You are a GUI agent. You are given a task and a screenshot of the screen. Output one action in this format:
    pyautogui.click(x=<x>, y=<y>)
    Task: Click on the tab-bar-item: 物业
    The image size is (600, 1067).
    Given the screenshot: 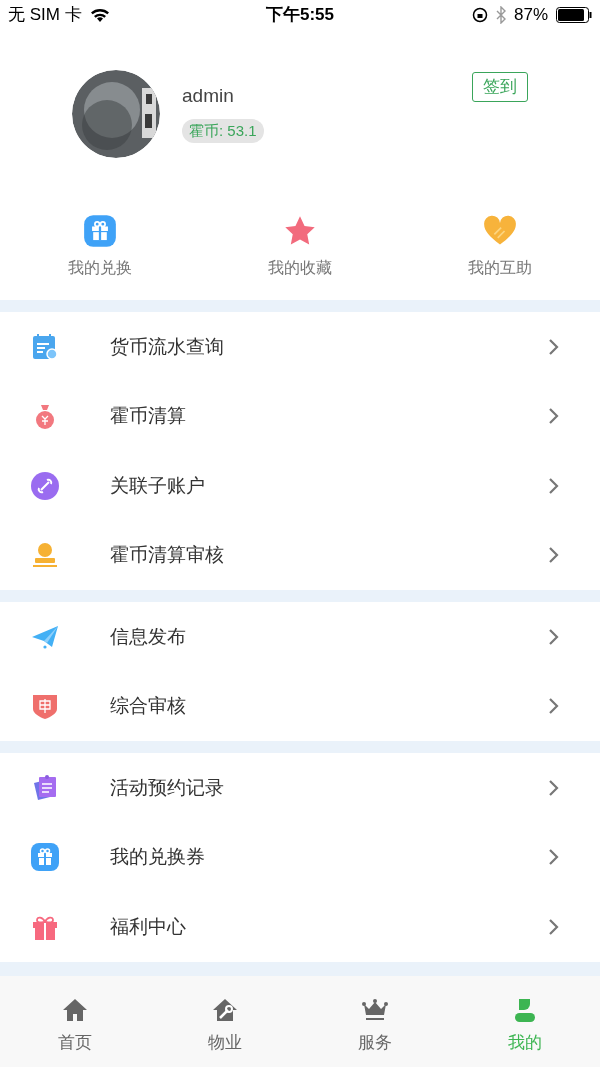 What is the action you would take?
    pyautogui.click(x=225, y=1021)
    